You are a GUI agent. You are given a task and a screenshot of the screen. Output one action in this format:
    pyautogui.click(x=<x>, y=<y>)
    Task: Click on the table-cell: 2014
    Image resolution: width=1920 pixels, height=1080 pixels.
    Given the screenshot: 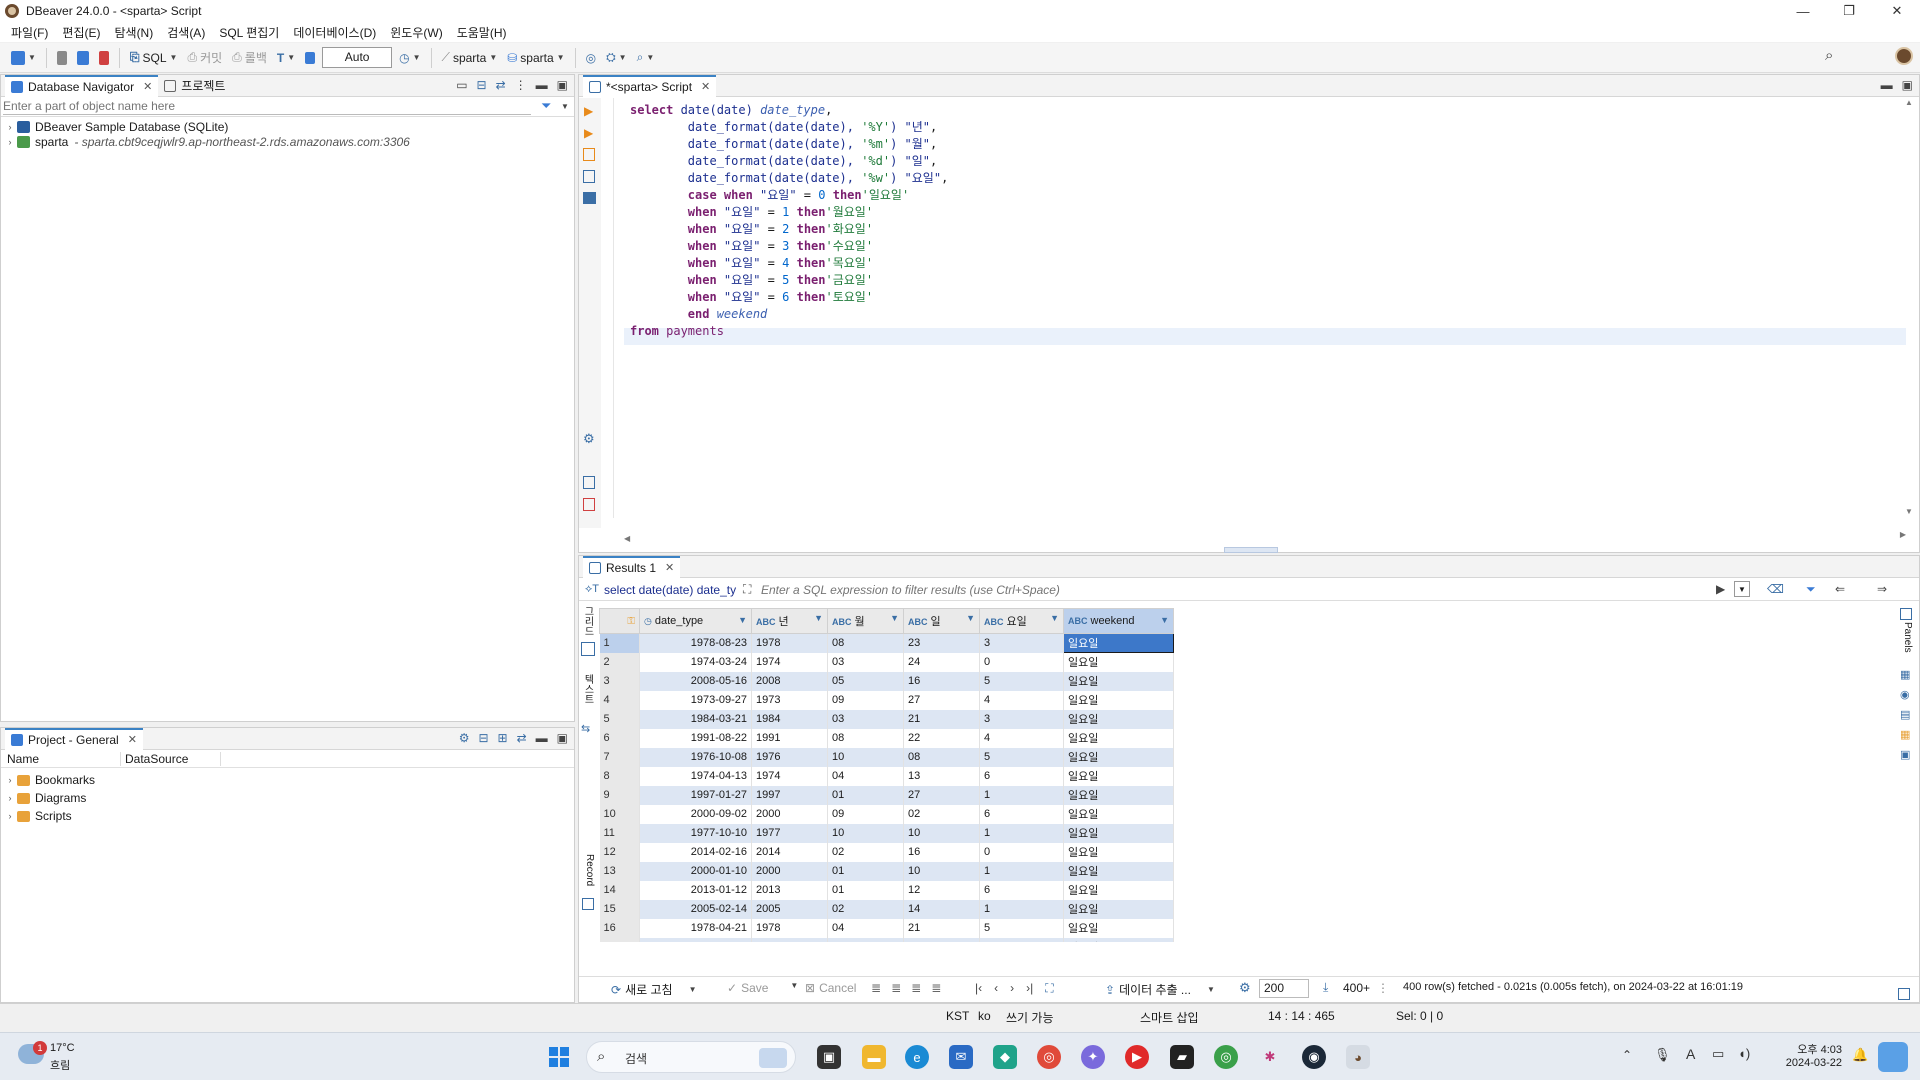 What is the action you would take?
    pyautogui.click(x=789, y=852)
    